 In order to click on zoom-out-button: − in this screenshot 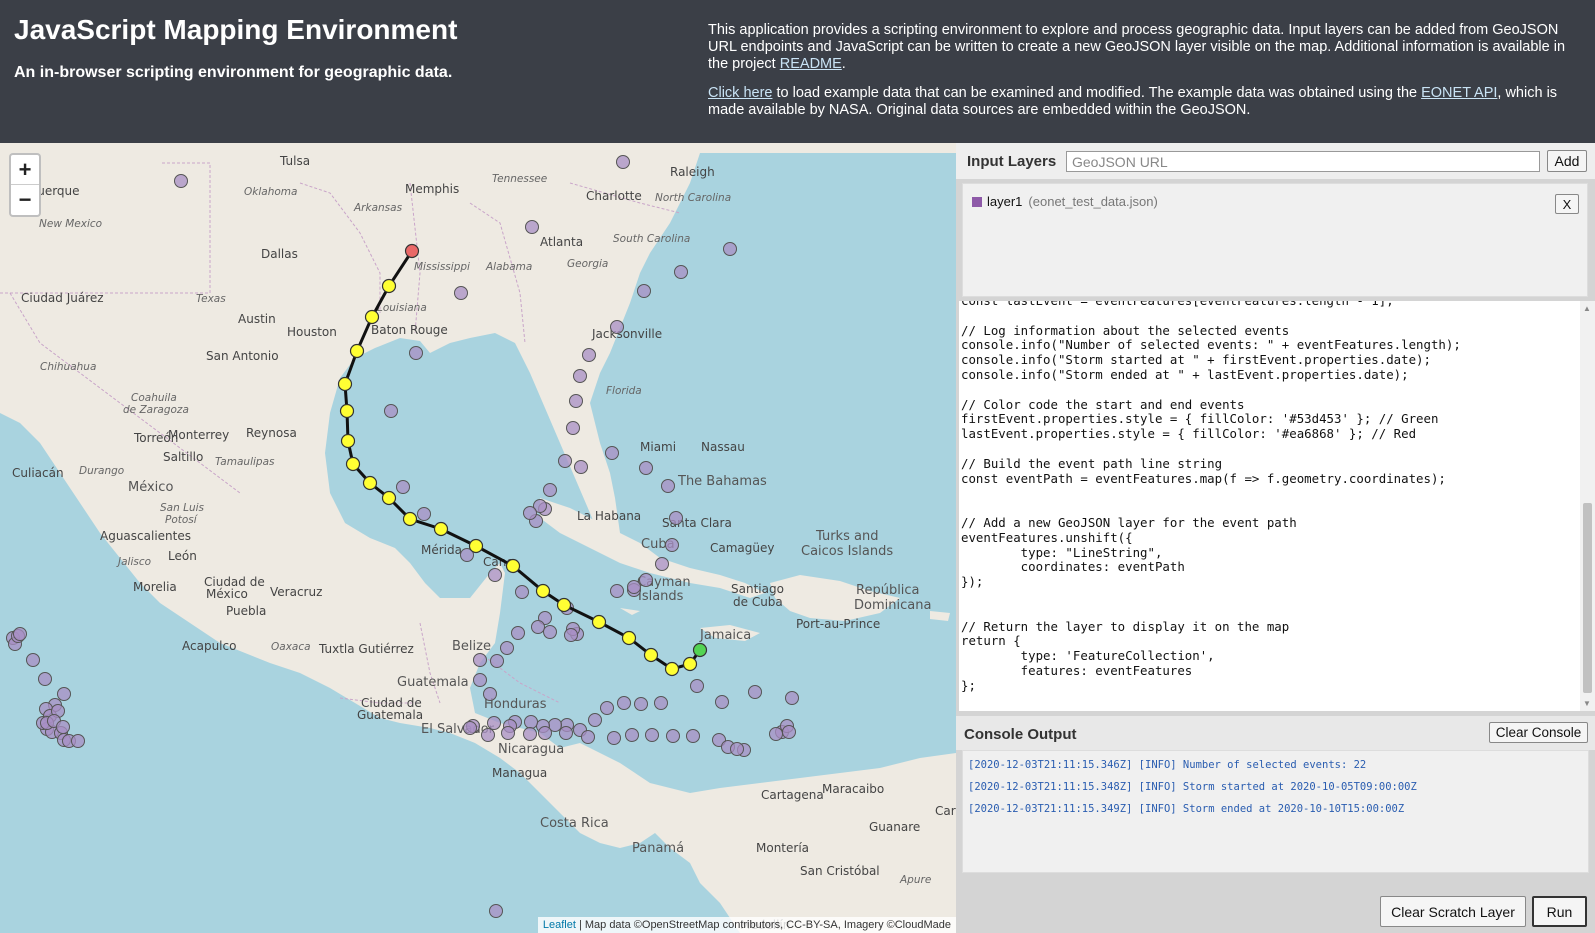, I will do `click(25, 200)`.